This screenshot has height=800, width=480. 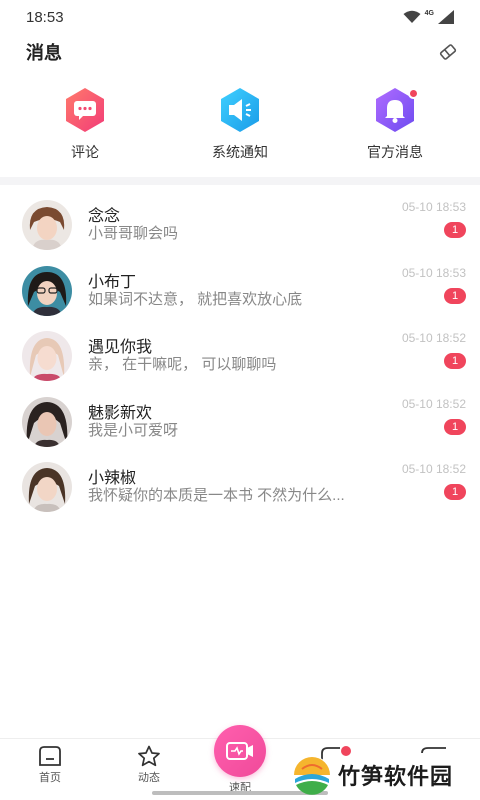 What do you see at coordinates (195, 299) in the screenshot?
I see `message-preview: 如果词不达意， 就把喜欢放心底` at bounding box center [195, 299].